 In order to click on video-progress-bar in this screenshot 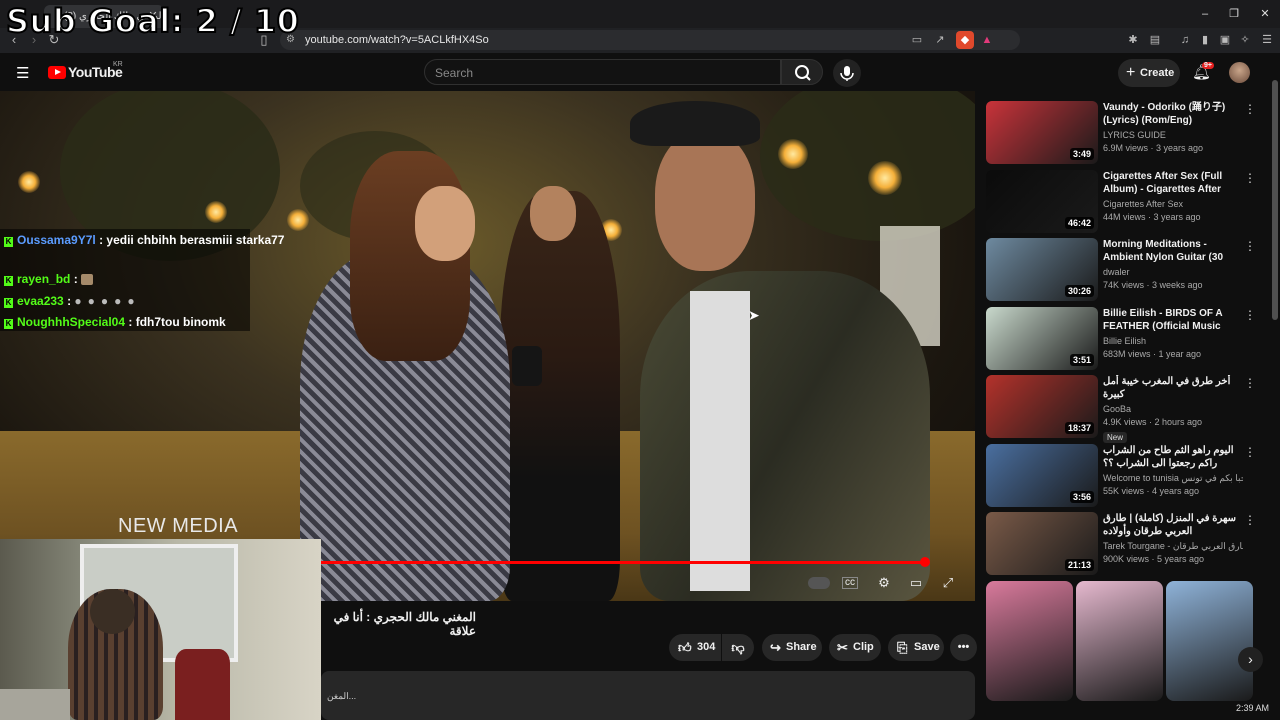, I will do `click(623, 562)`.